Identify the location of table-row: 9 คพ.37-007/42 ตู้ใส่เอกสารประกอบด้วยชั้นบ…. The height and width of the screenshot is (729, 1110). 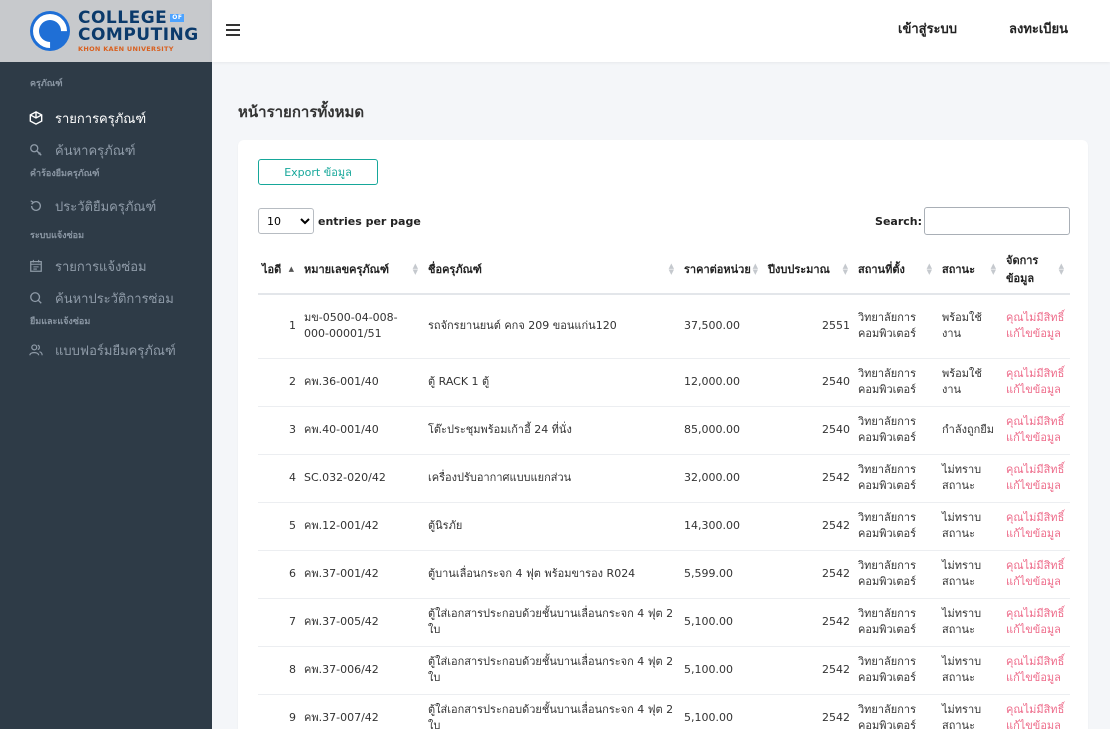
(664, 711).